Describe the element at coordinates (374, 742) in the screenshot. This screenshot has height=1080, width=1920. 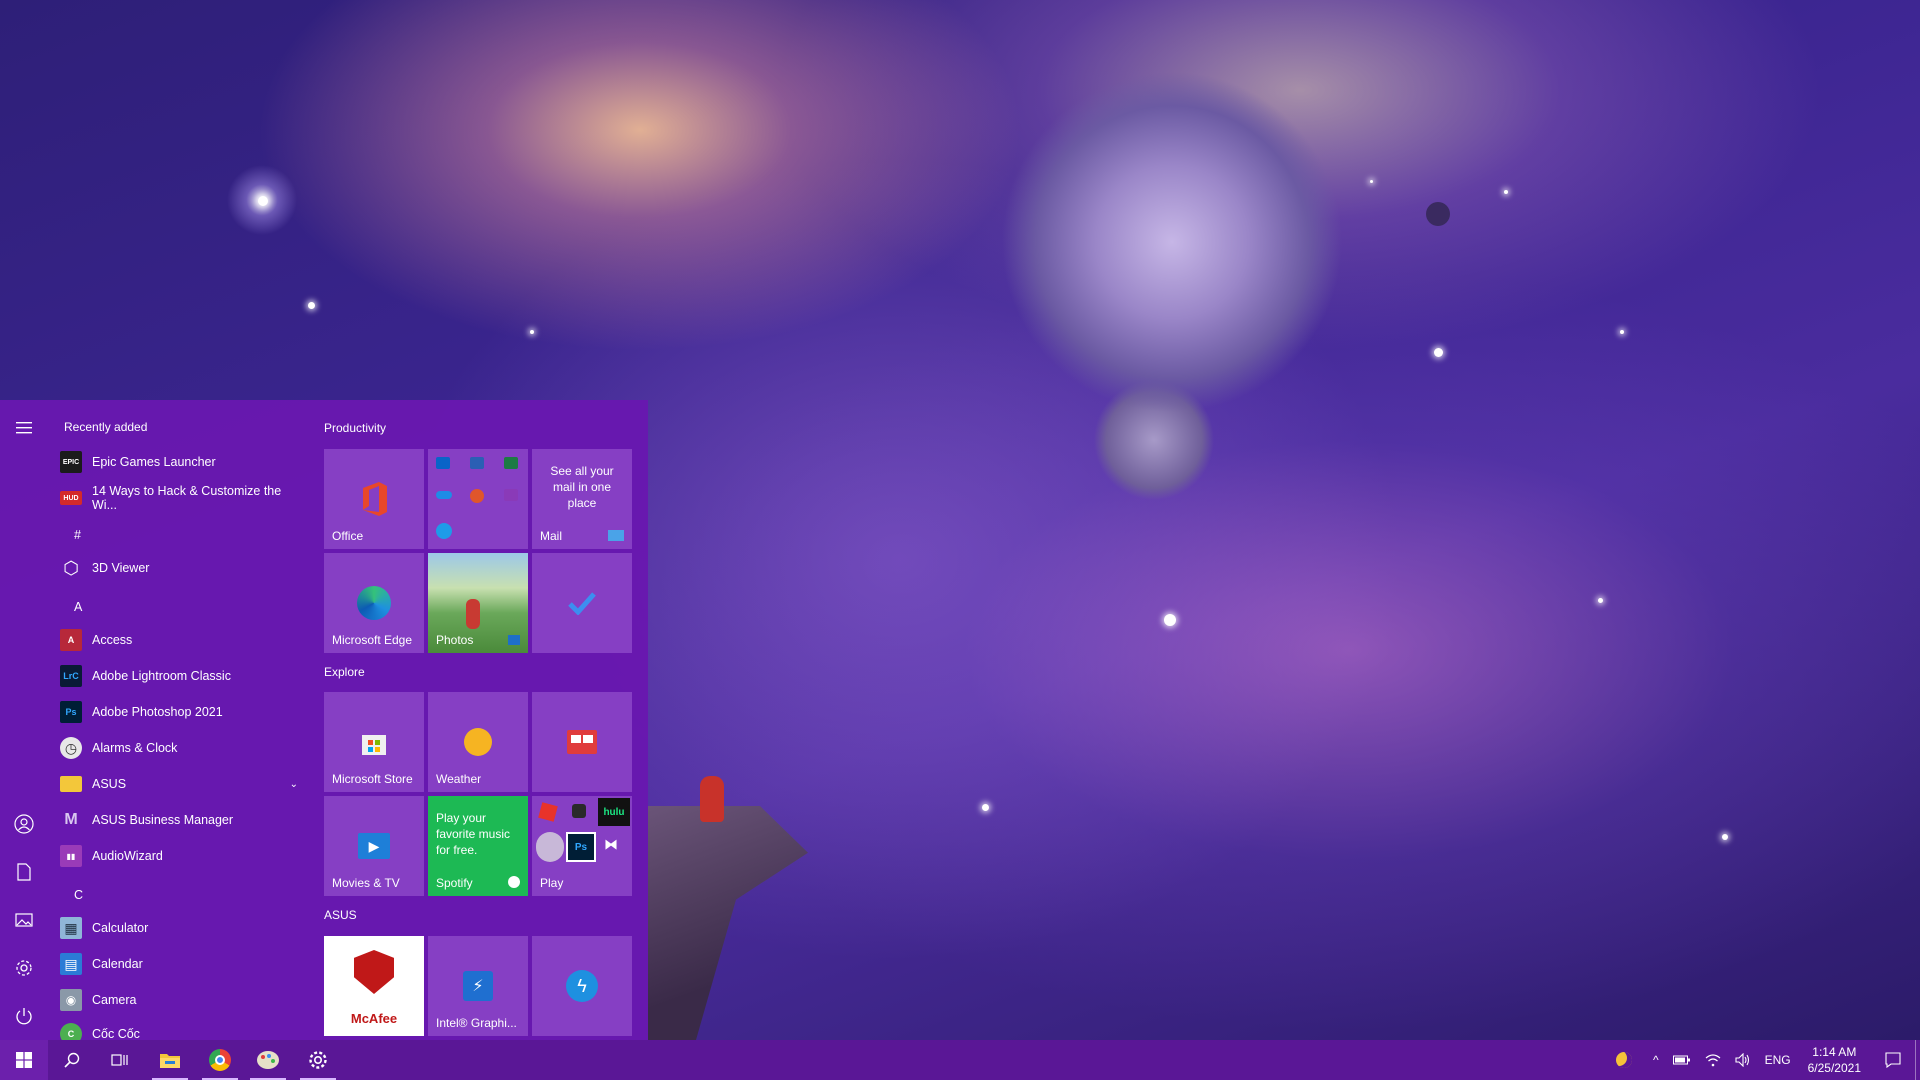
I see `tile-microsoft-store: Microsoft Store` at that location.